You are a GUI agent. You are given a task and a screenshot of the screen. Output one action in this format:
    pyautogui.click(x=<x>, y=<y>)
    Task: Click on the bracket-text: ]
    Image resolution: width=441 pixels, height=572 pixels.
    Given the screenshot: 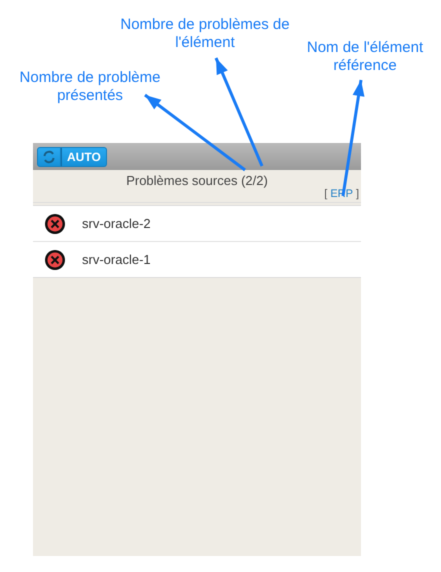 What is the action you would take?
    pyautogui.click(x=357, y=194)
    